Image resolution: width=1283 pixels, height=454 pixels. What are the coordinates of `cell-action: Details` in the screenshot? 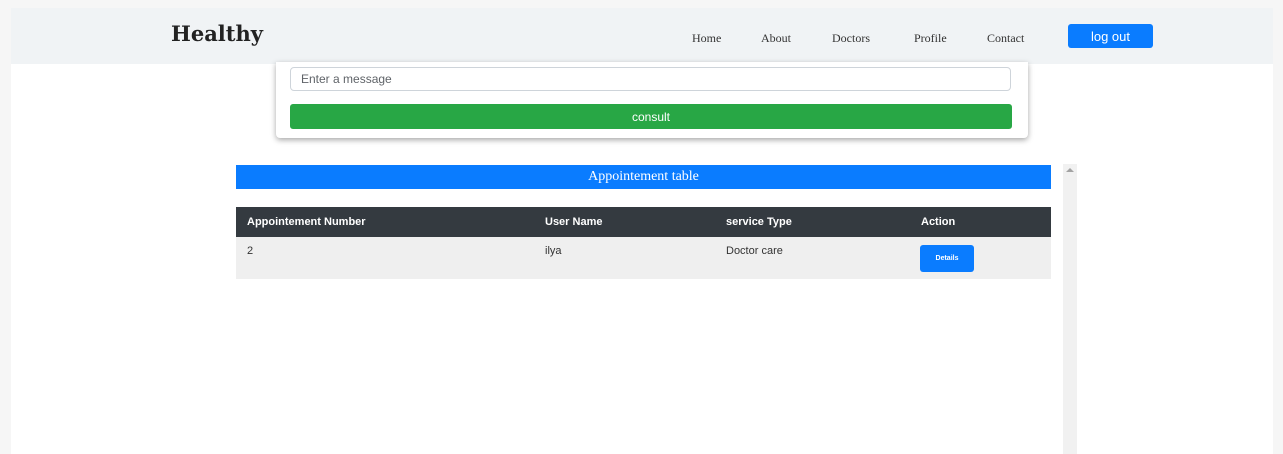 It's located at (980, 258).